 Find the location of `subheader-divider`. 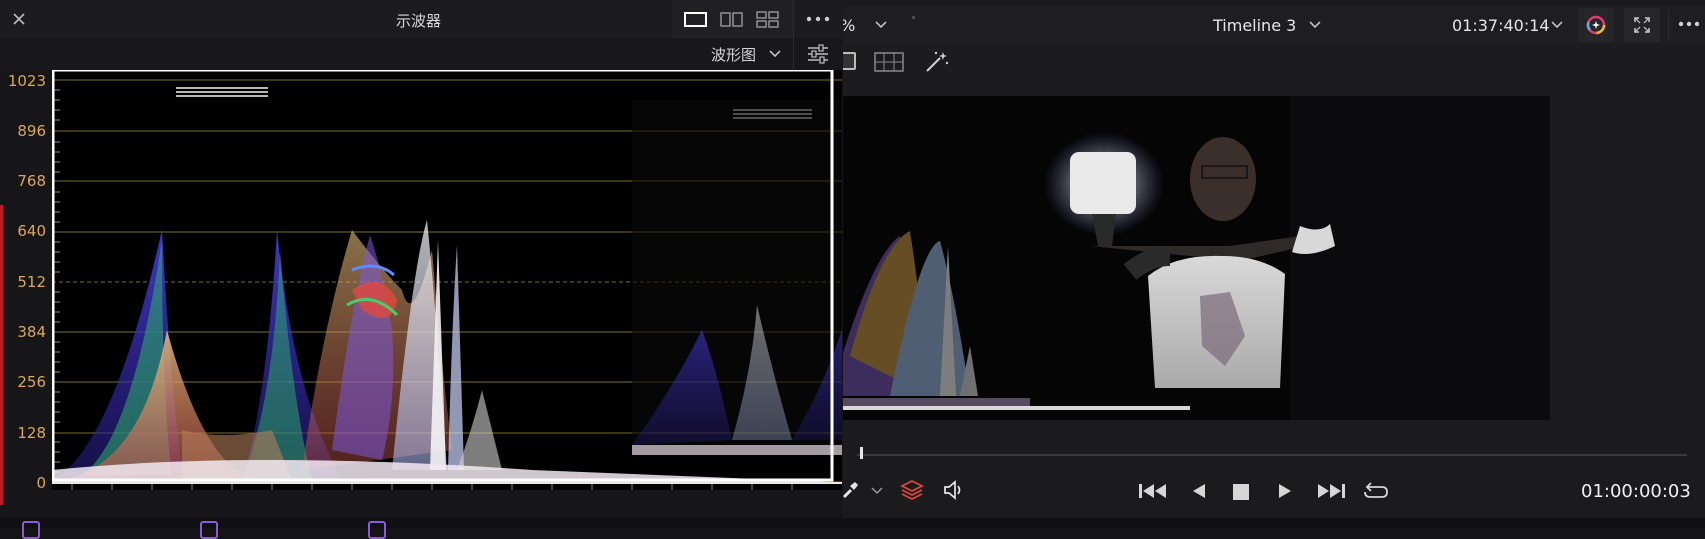

subheader-divider is located at coordinates (793, 54).